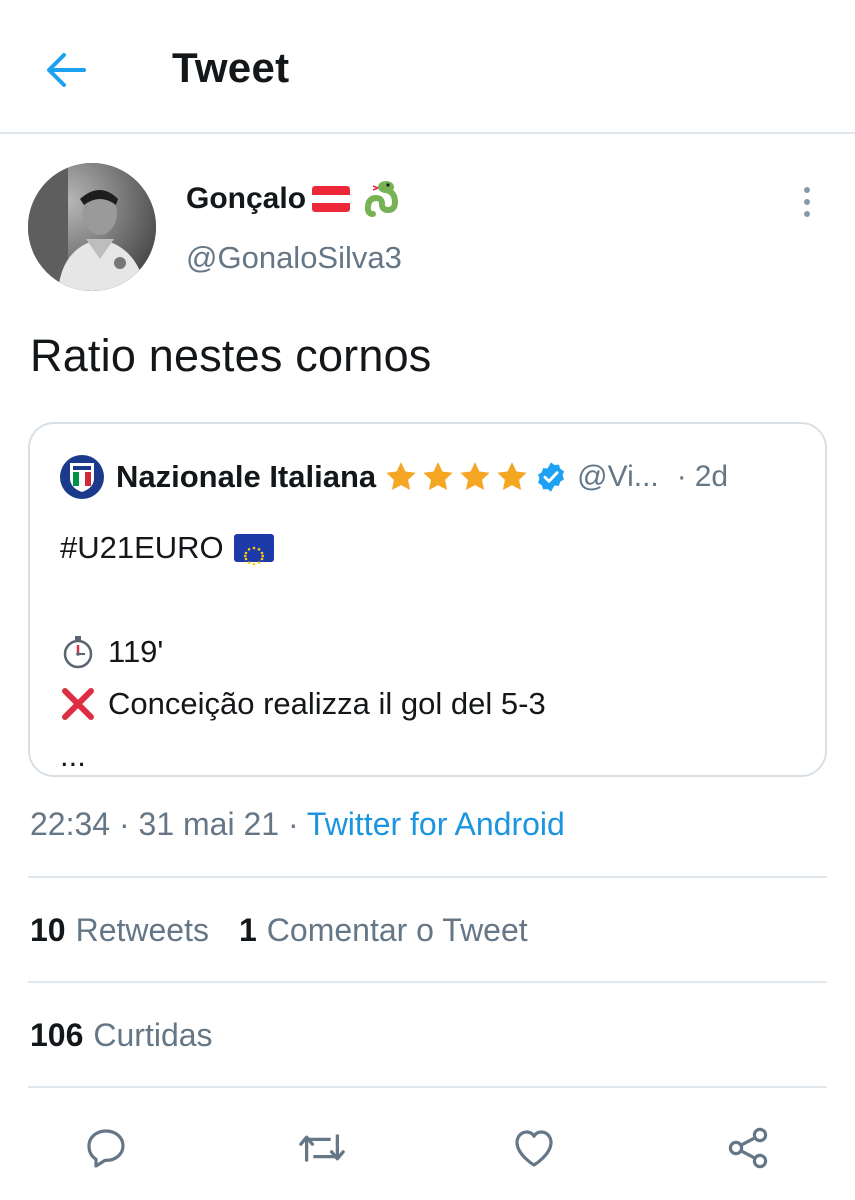 This screenshot has width=855, height=1200. Describe the element at coordinates (331, 199) in the screenshot. I see `austria-flag-icon` at that location.